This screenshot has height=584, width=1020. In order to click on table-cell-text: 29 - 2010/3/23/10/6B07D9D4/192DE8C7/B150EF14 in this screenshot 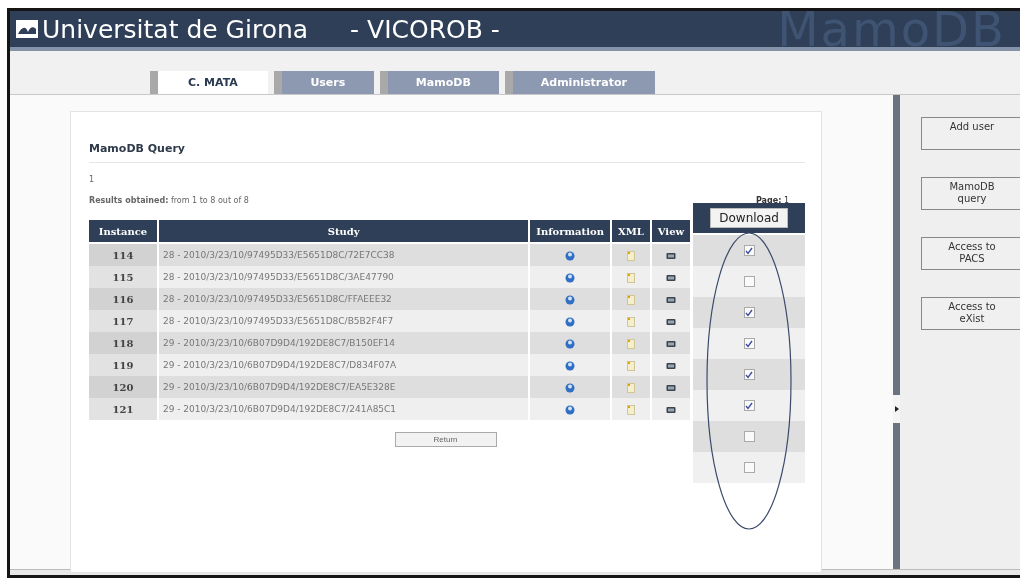, I will do `click(278, 343)`.